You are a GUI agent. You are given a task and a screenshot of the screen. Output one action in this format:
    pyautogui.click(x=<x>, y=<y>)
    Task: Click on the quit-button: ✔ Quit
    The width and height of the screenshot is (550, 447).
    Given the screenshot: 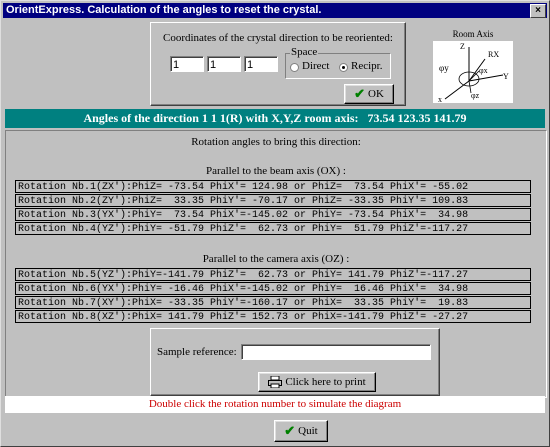 What is the action you would take?
    pyautogui.click(x=301, y=431)
    